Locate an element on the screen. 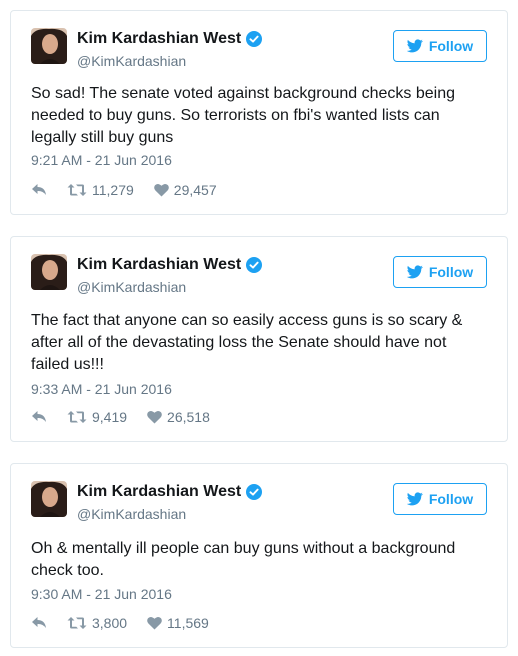 The height and width of the screenshot is (656, 518). tweet-timestamp: 9:21 AM - 21 Jun 2016 is located at coordinates (101, 160).